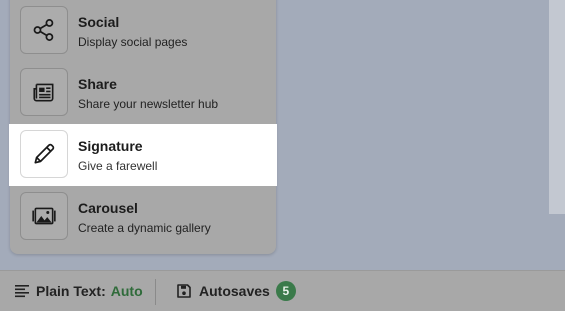  Describe the element at coordinates (143, 31) in the screenshot. I see `menu-item-social: Social Display social pages` at that location.